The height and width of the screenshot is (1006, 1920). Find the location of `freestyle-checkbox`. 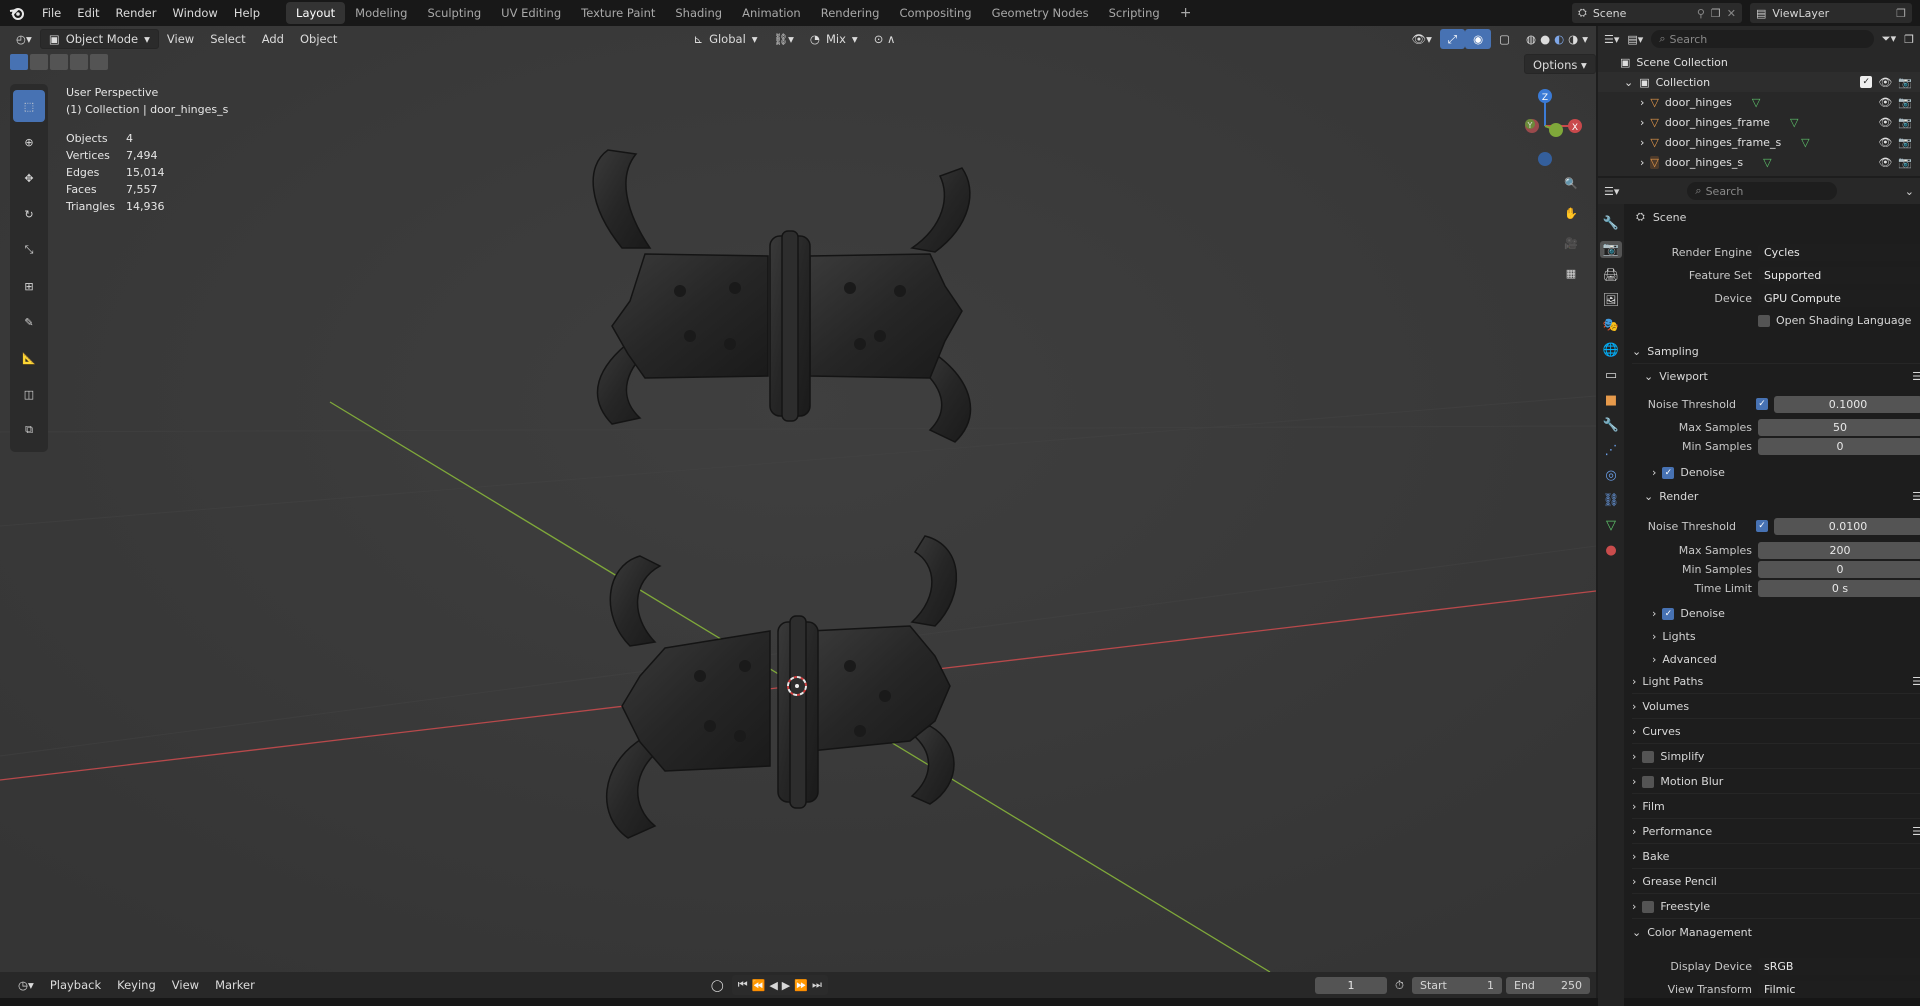

freestyle-checkbox is located at coordinates (1648, 906).